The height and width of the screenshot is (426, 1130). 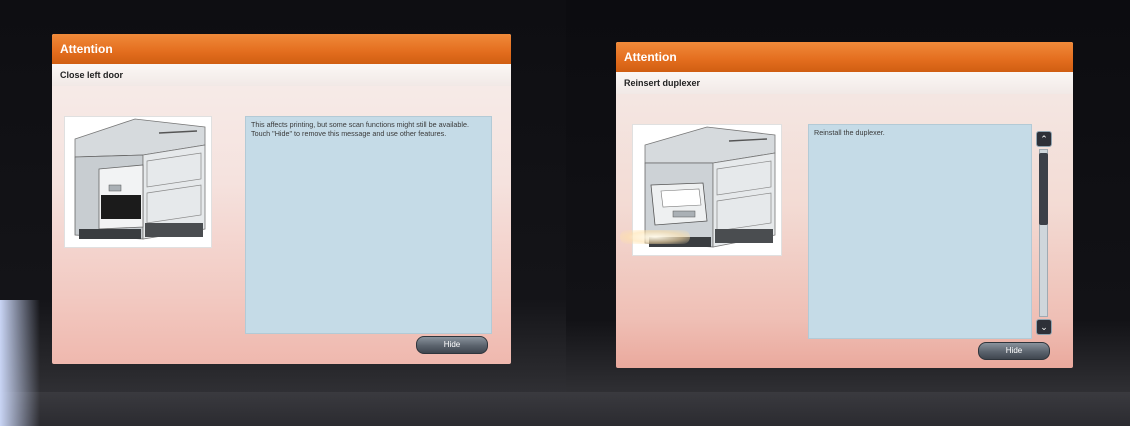 What do you see at coordinates (20, 363) in the screenshot?
I see `reflection` at bounding box center [20, 363].